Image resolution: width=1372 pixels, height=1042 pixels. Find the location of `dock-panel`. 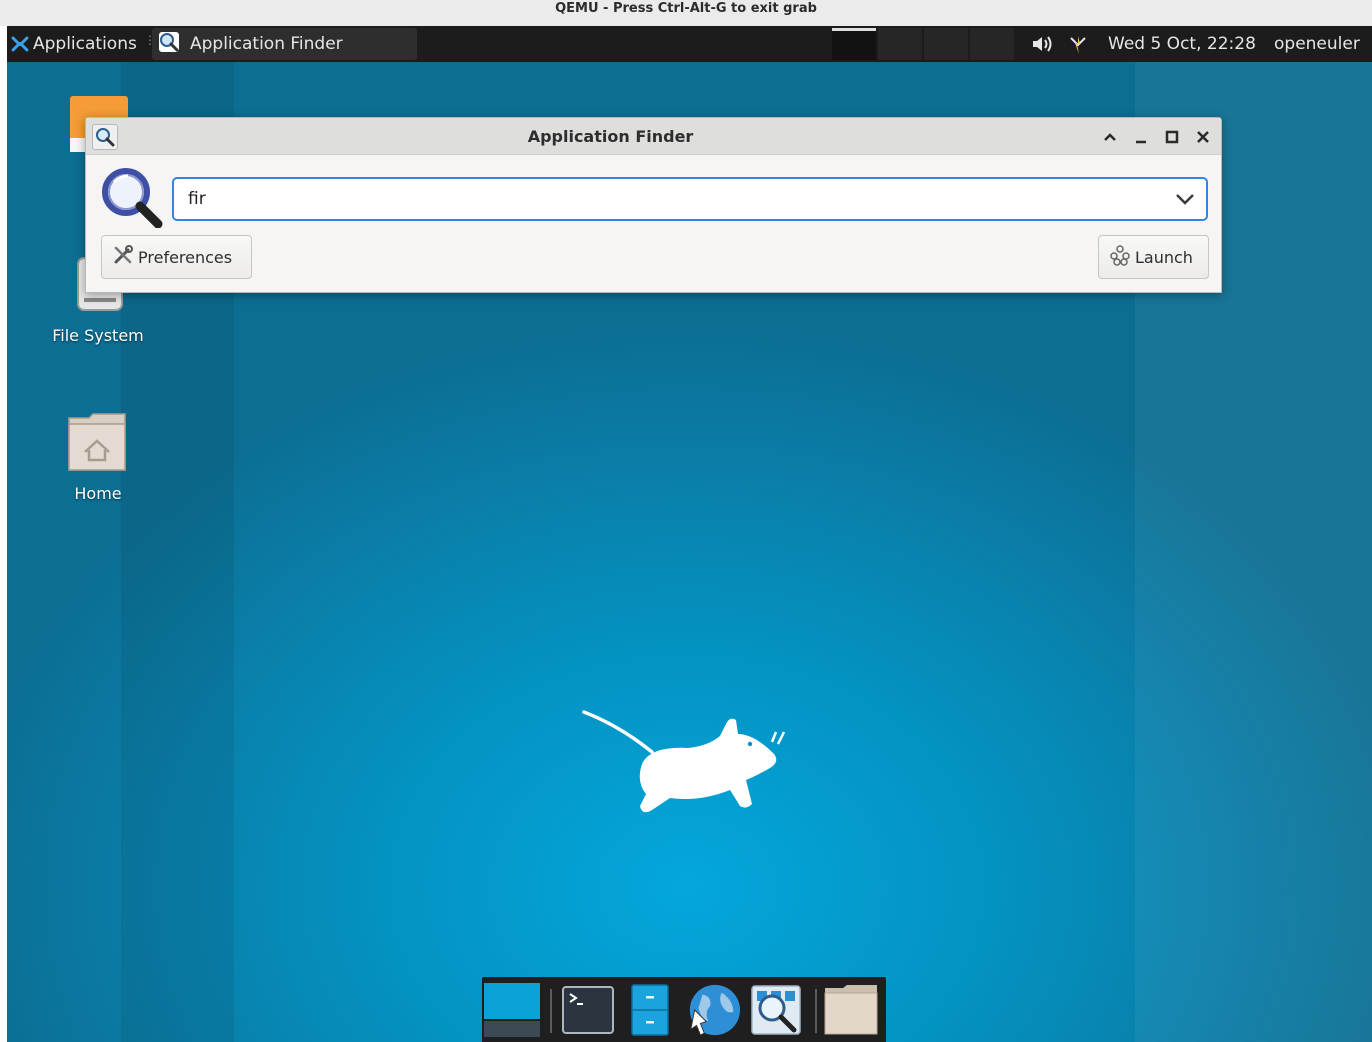

dock-panel is located at coordinates (684, 1009).